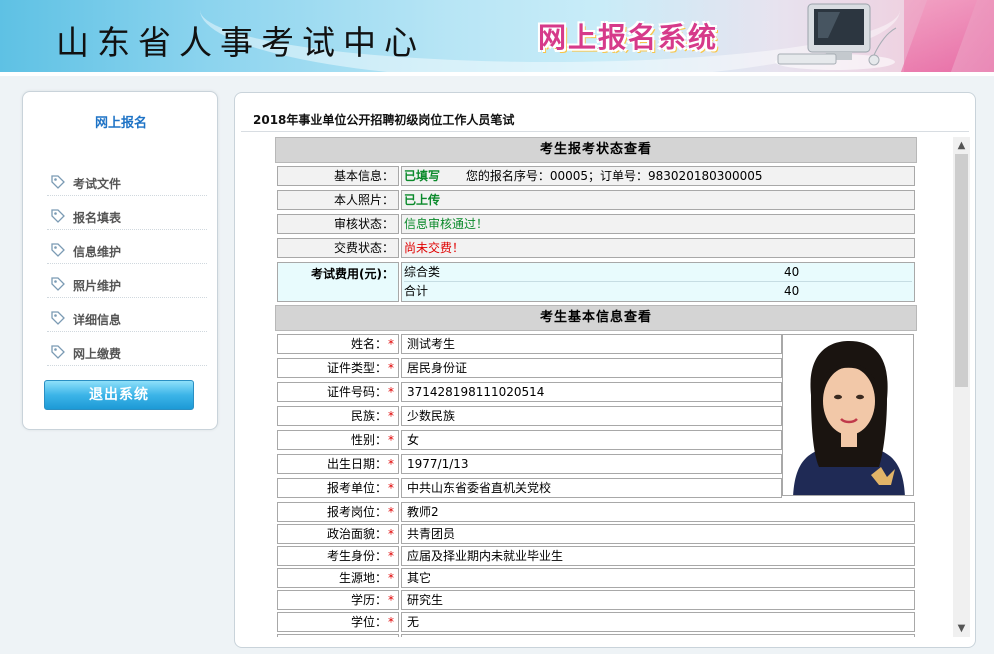 This screenshot has width=994, height=654. What do you see at coordinates (591, 344) in the screenshot?
I see `field-value: 测试考生` at bounding box center [591, 344].